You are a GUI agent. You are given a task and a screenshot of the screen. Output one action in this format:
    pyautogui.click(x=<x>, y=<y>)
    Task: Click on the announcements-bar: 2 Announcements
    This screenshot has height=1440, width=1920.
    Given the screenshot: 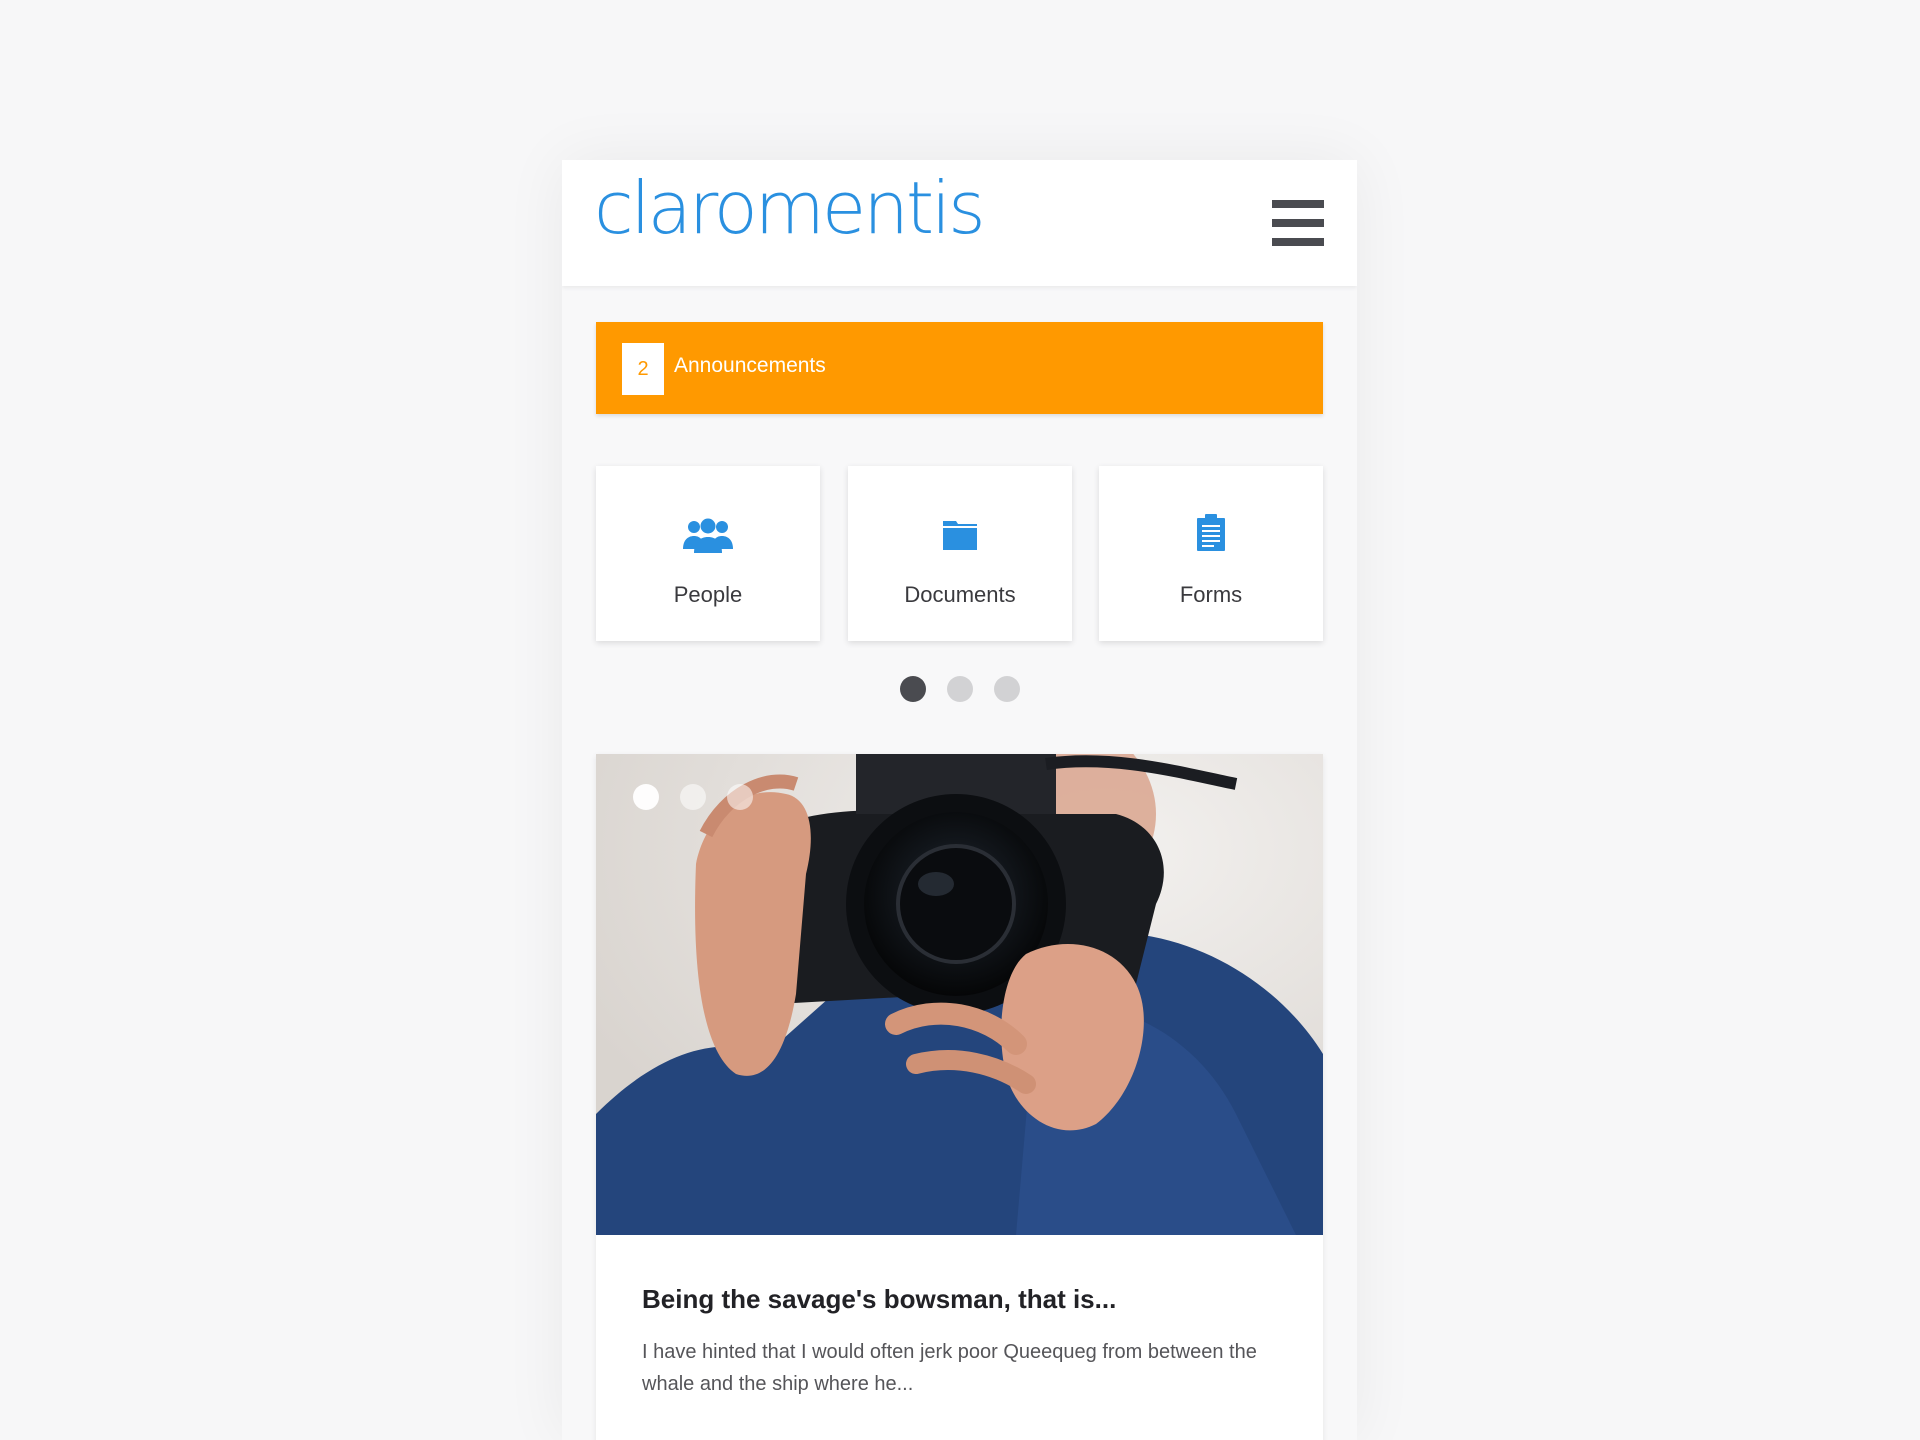 What is the action you would take?
    pyautogui.click(x=959, y=368)
    